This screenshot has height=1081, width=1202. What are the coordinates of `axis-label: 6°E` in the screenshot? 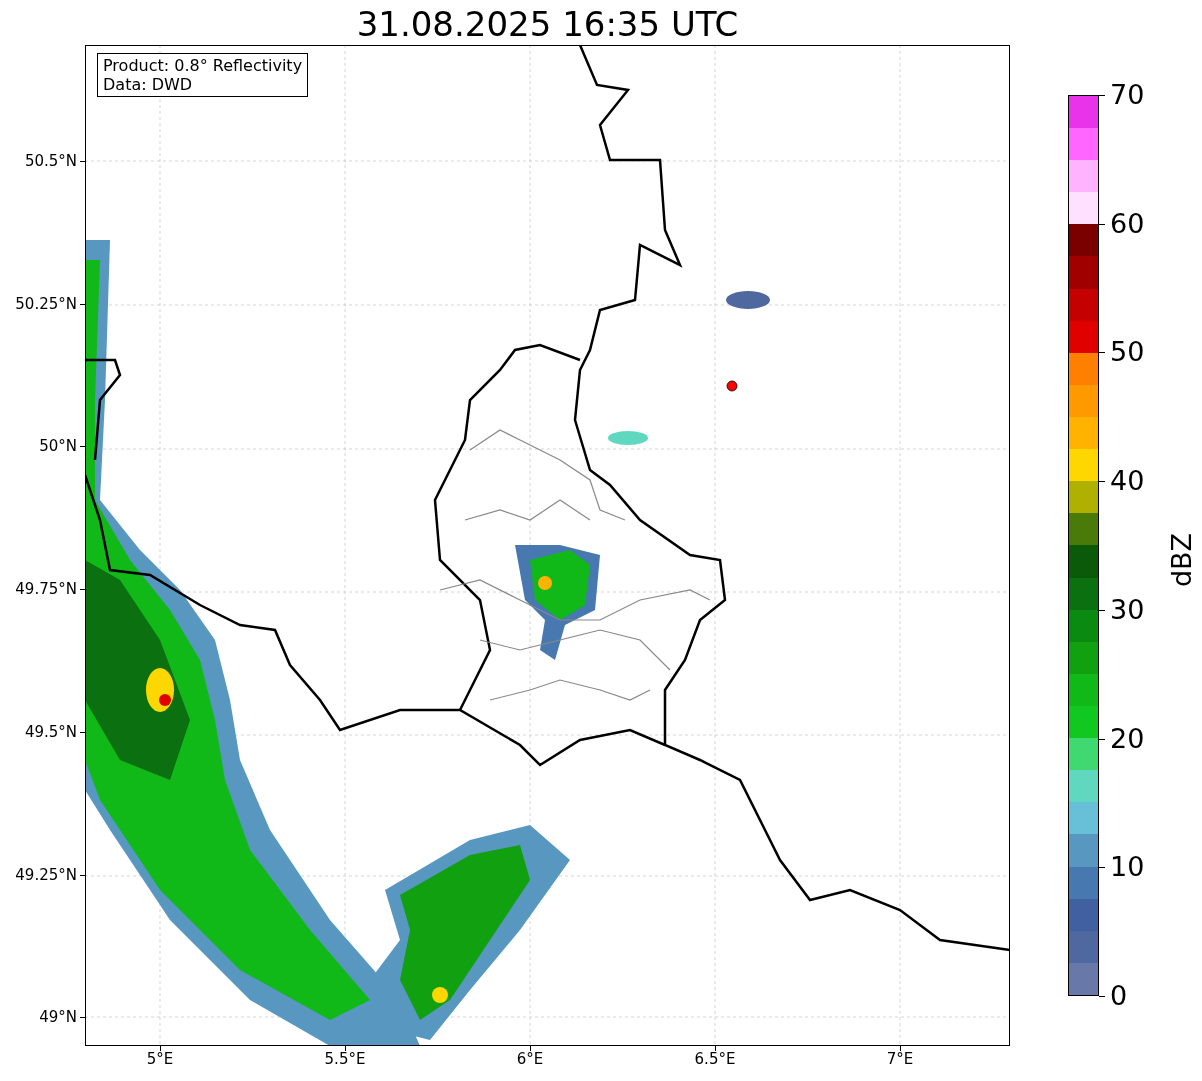 It's located at (530, 1059).